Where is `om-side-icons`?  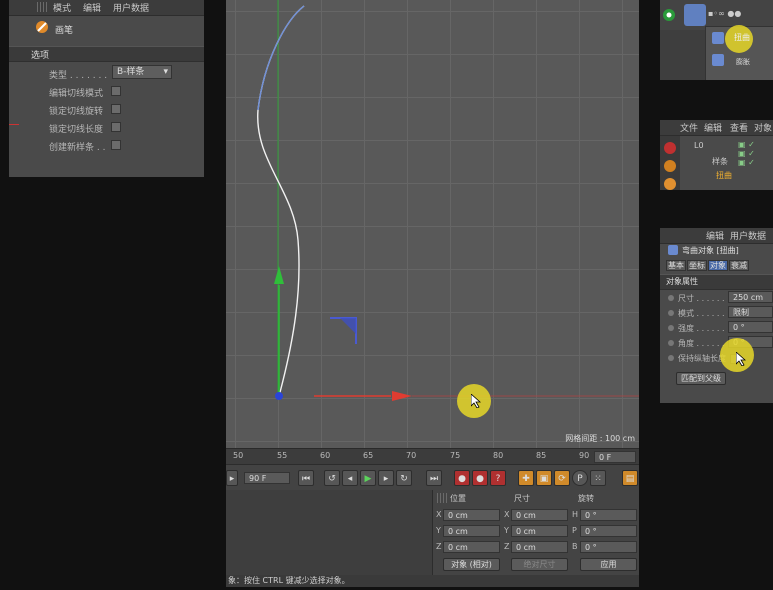 om-side-icons is located at coordinates (670, 163).